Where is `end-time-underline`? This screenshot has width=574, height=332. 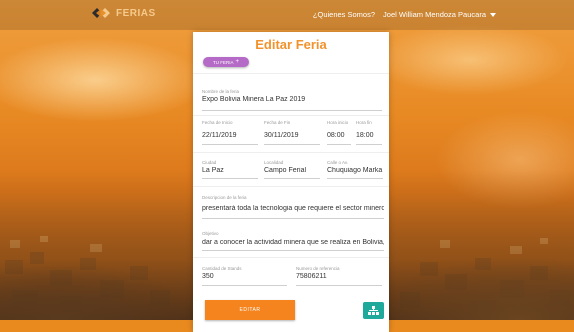
end-time-underline is located at coordinates (369, 144).